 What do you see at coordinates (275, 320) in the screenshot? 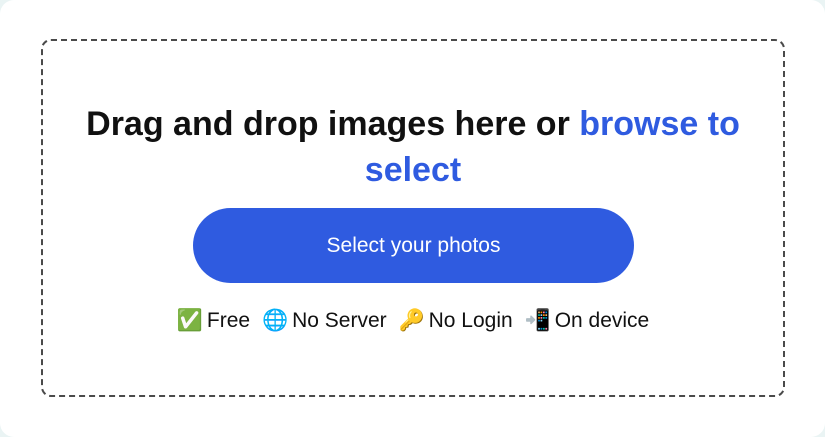
I see `globe-icon: 🌐` at bounding box center [275, 320].